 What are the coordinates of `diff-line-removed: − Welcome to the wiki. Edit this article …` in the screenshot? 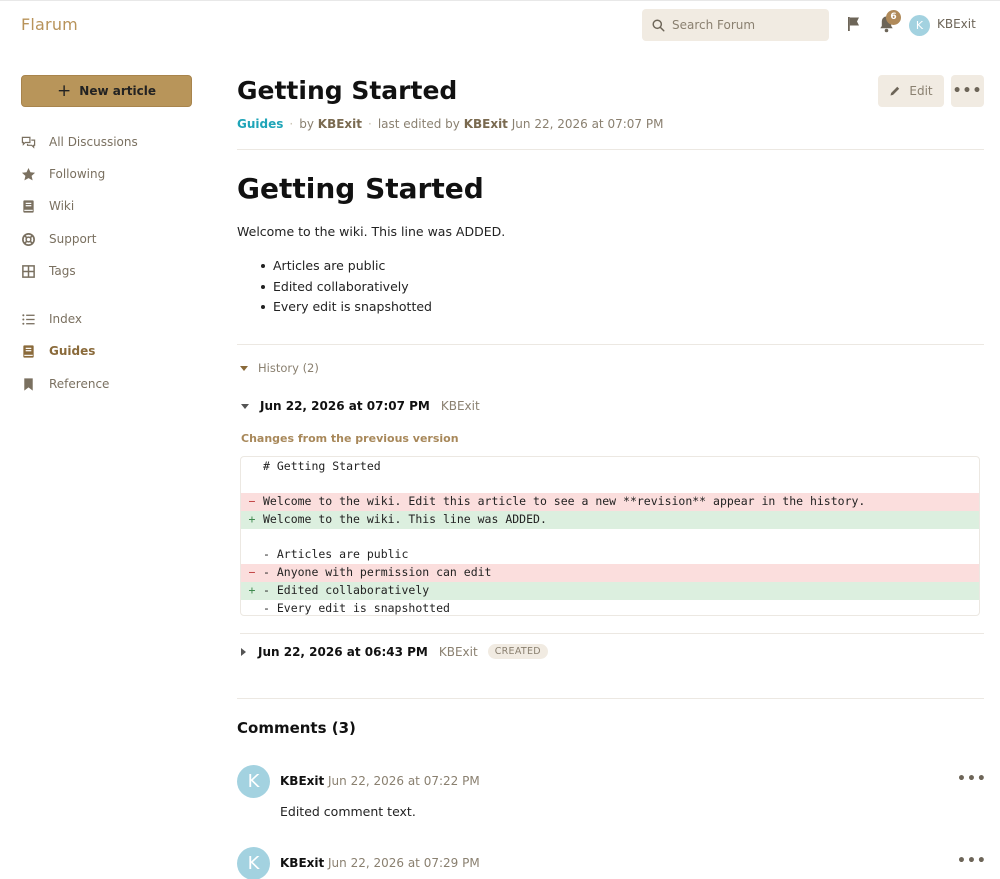 It's located at (610, 502).